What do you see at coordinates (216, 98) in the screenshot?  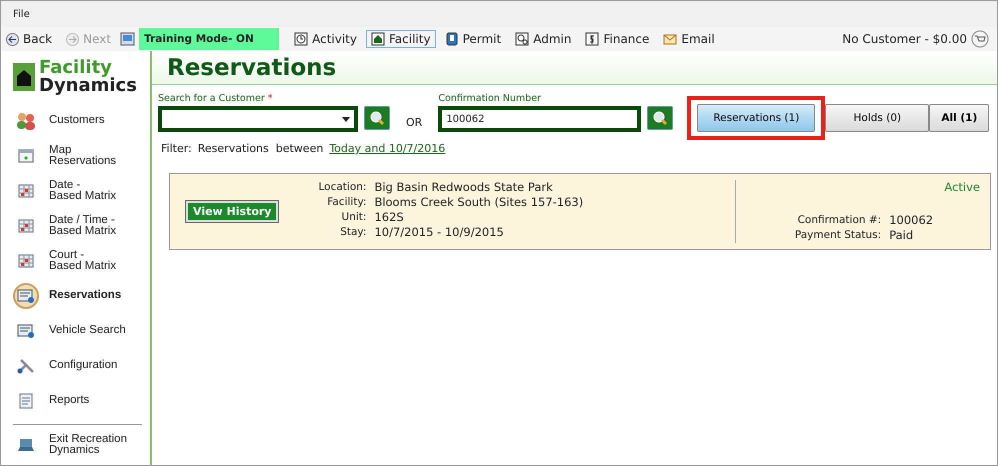 I see `field-label: Search for a Customer *` at bounding box center [216, 98].